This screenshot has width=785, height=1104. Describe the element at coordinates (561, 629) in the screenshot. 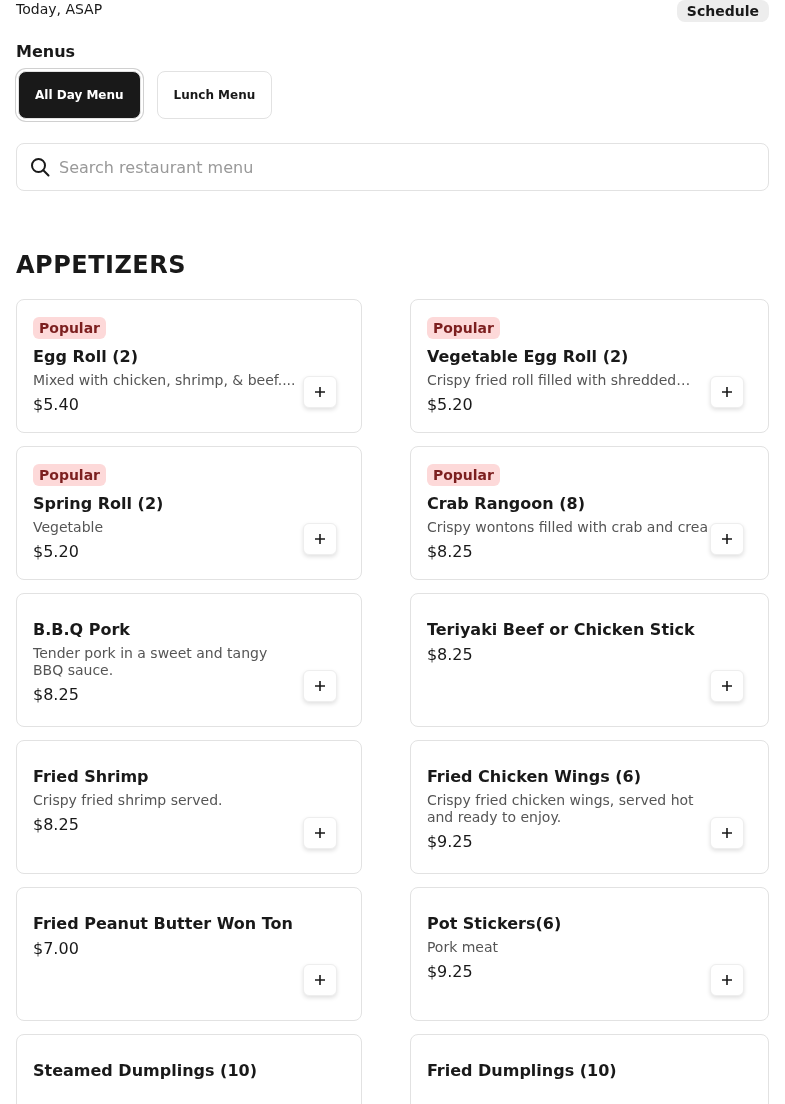

I see `item-name: Teriyaki Beef or Chicken Stick` at that location.